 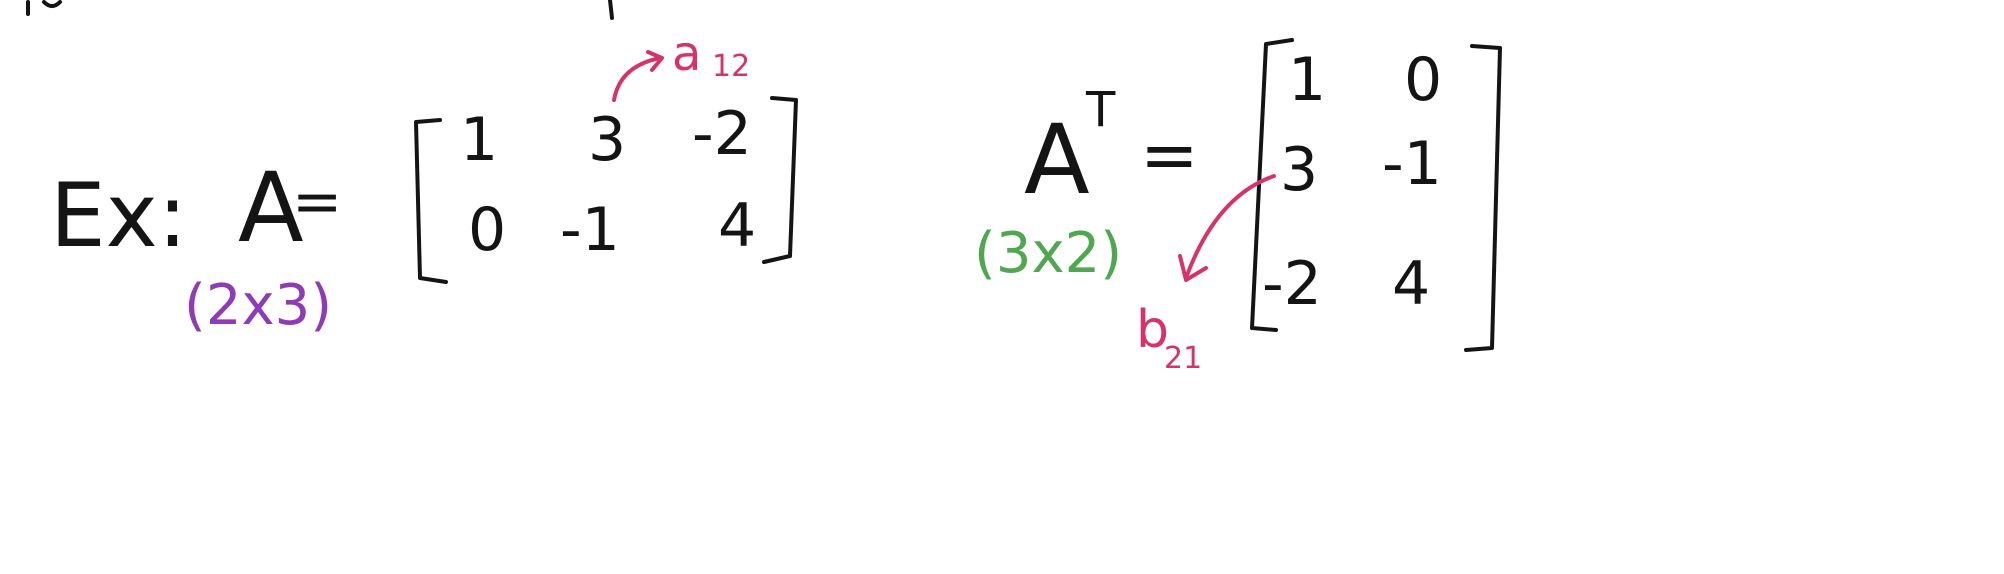 What do you see at coordinates (637, 79) in the screenshot?
I see `arrow-to-a12-icon` at bounding box center [637, 79].